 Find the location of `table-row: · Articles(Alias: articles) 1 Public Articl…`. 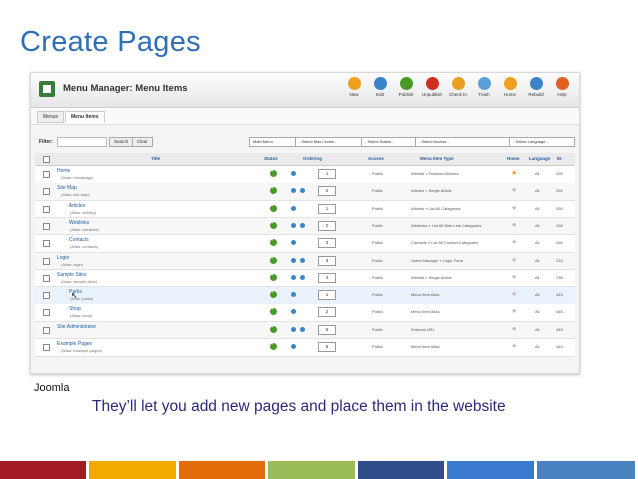

table-row: · Articles(Alias: articles) 1 Public Articl… is located at coordinates (305, 209).